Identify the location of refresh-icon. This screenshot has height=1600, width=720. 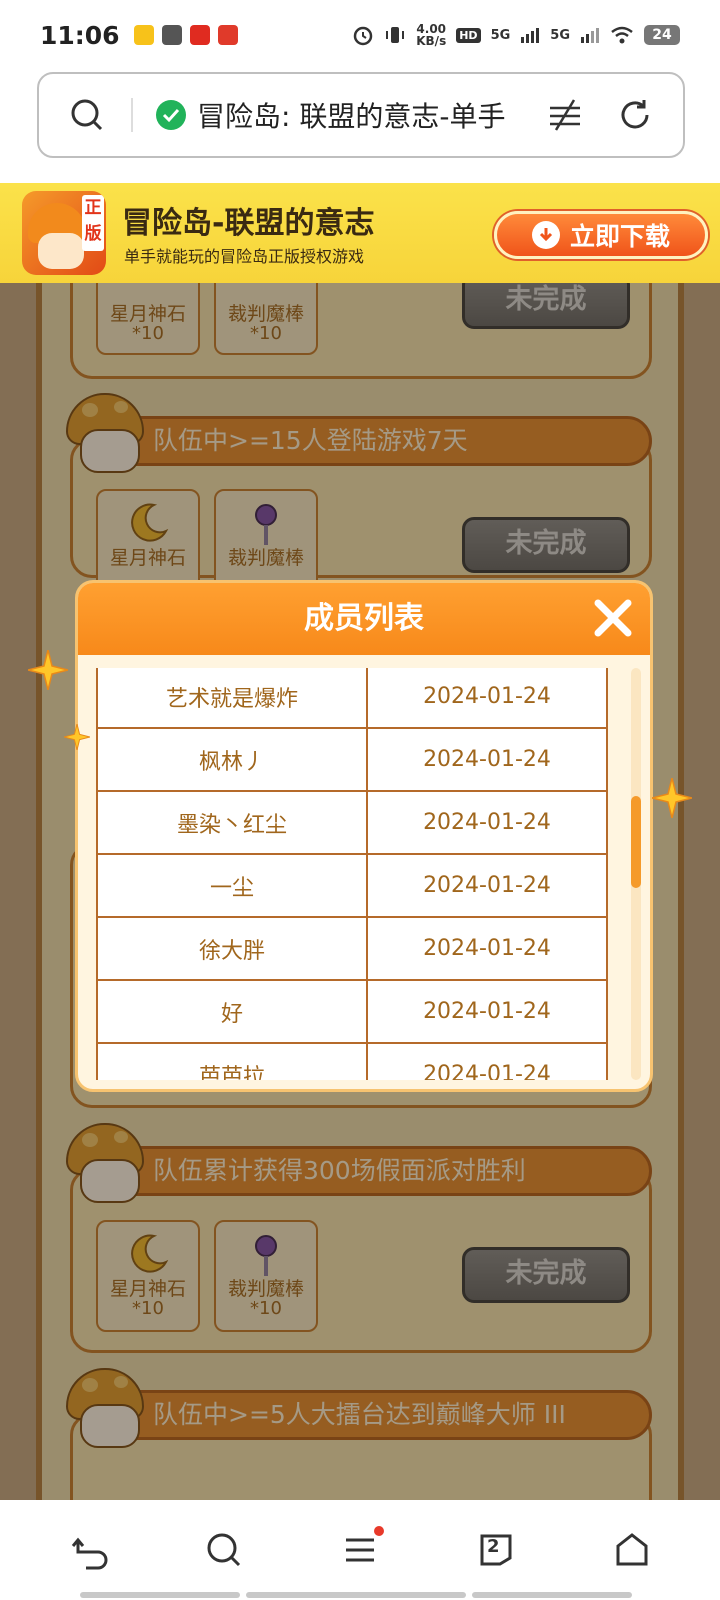
(635, 115).